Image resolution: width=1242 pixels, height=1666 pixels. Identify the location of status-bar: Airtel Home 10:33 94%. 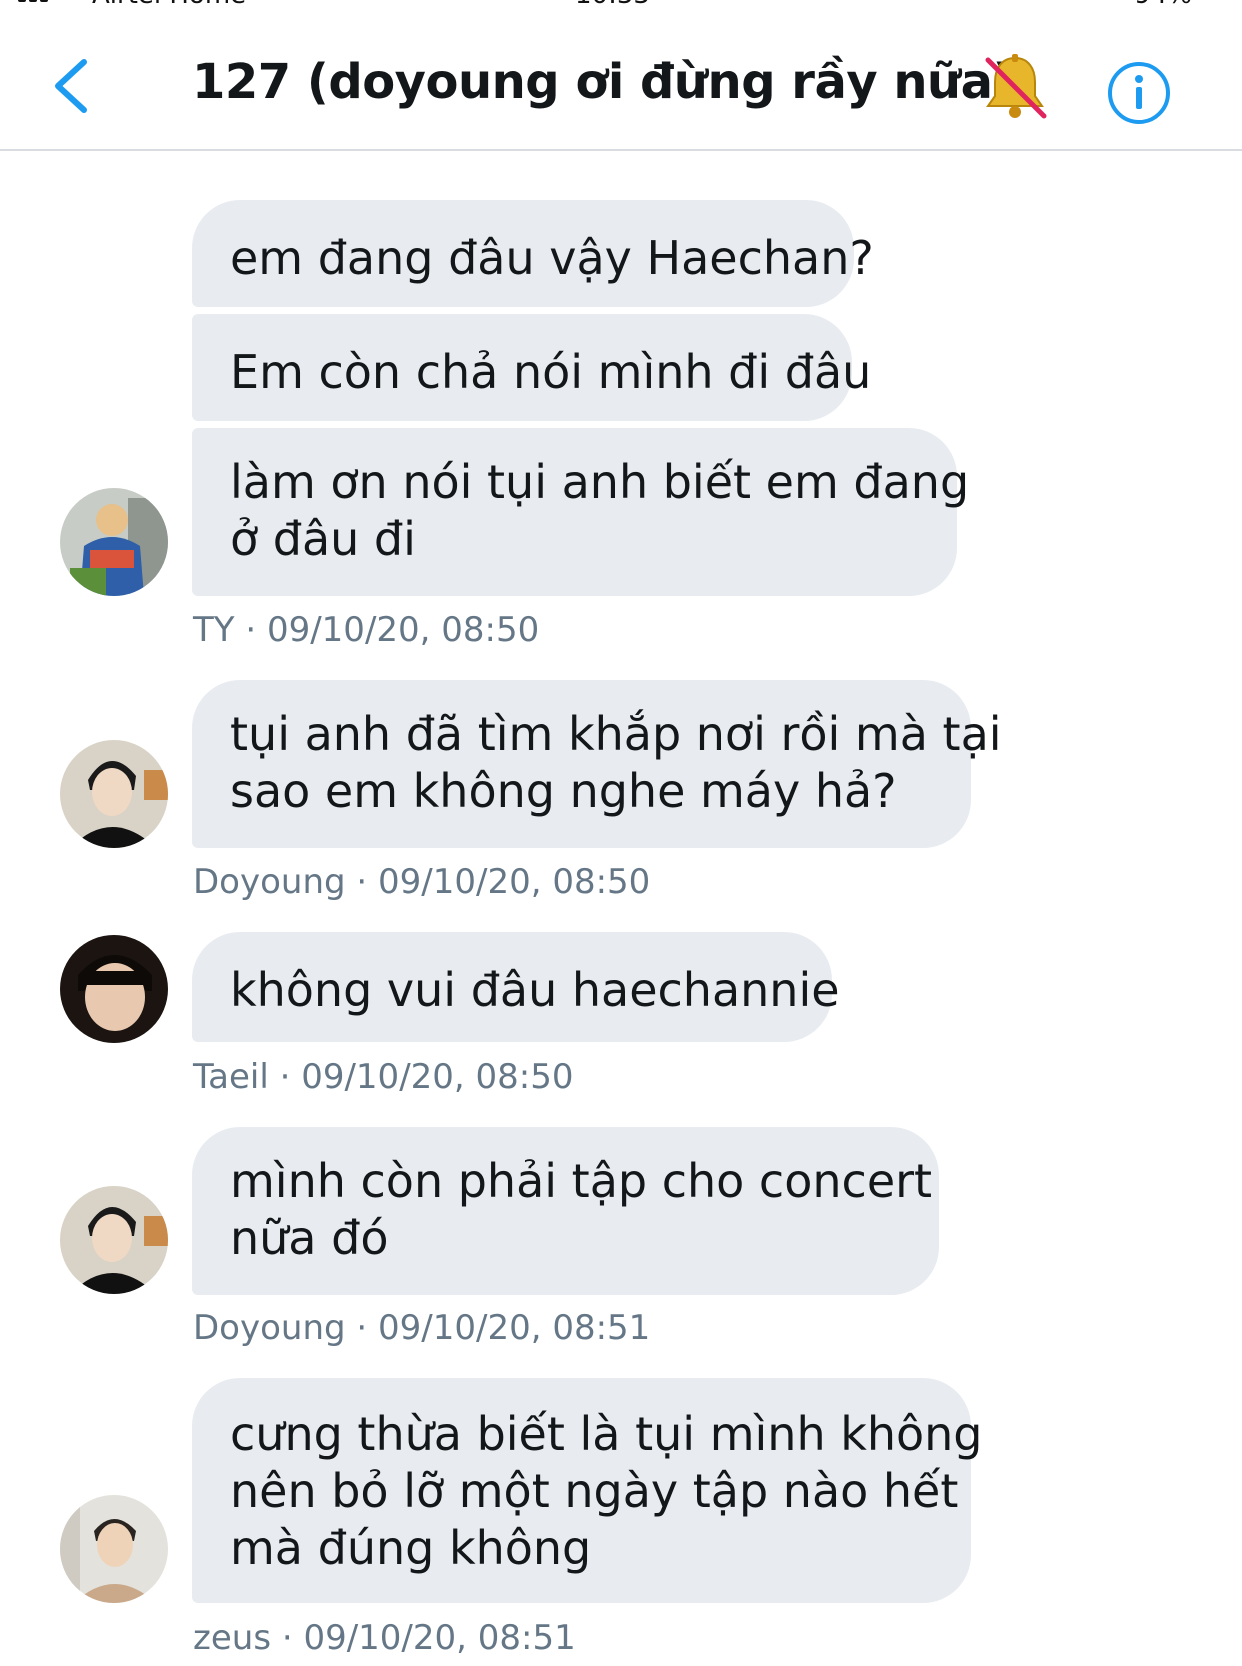
(621, 5).